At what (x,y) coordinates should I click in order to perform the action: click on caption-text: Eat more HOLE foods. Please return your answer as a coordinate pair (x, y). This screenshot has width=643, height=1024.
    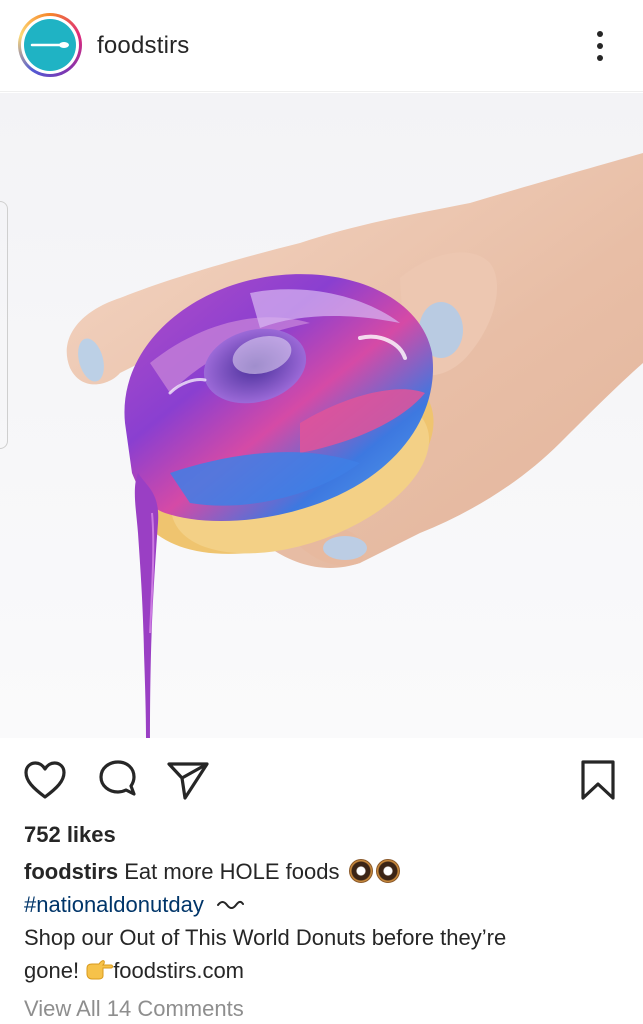
    Looking at the image, I should click on (232, 871).